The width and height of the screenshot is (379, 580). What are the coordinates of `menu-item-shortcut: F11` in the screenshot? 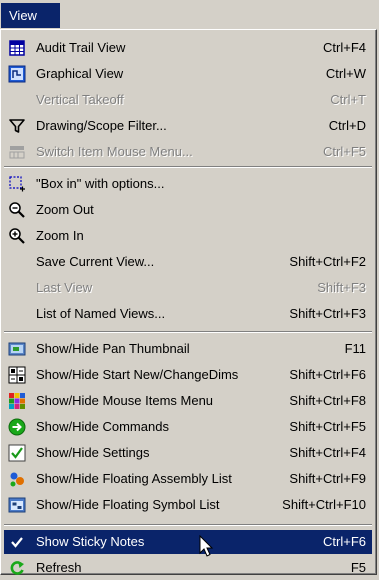 It's located at (355, 348).